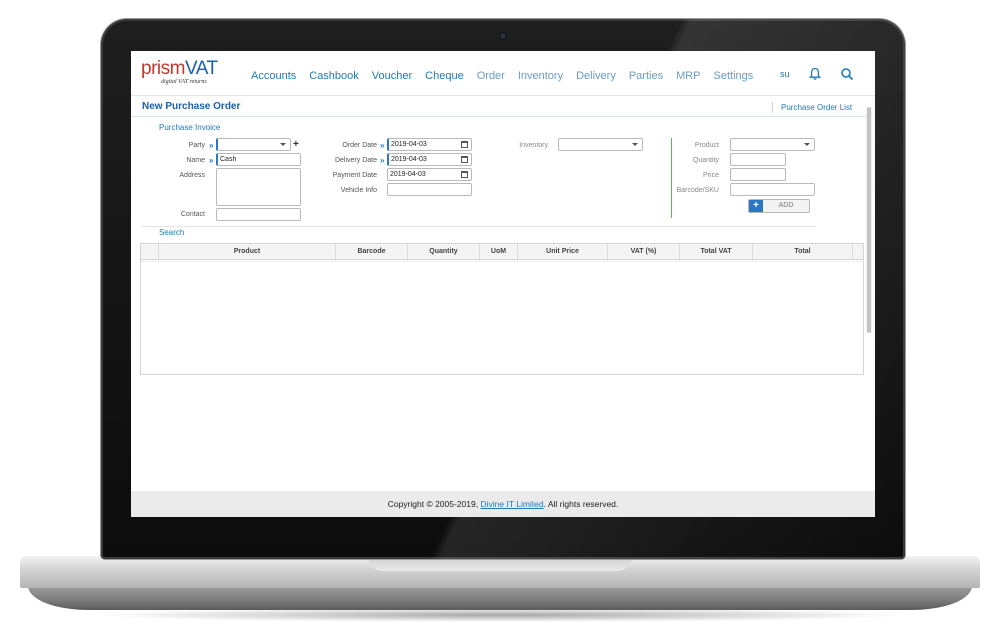 The image size is (1000, 638). What do you see at coordinates (500, 615) in the screenshot?
I see `laptop-shadow` at bounding box center [500, 615].